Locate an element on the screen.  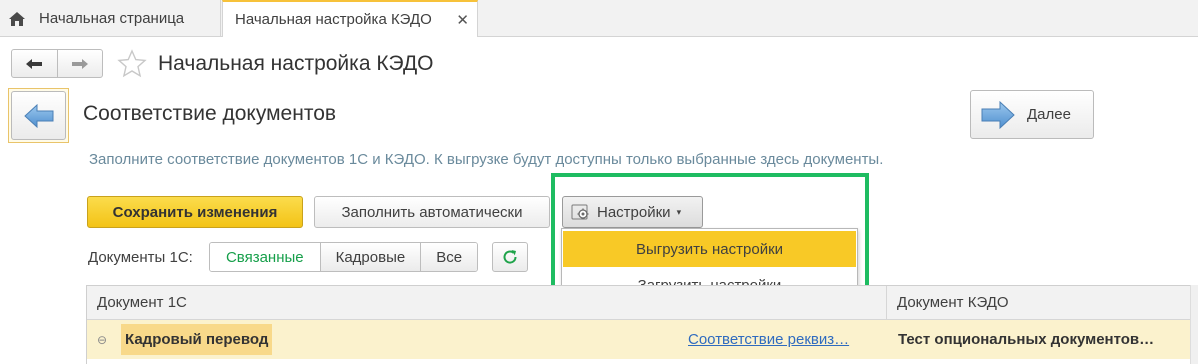
step-back-button is located at coordinates (38, 115).